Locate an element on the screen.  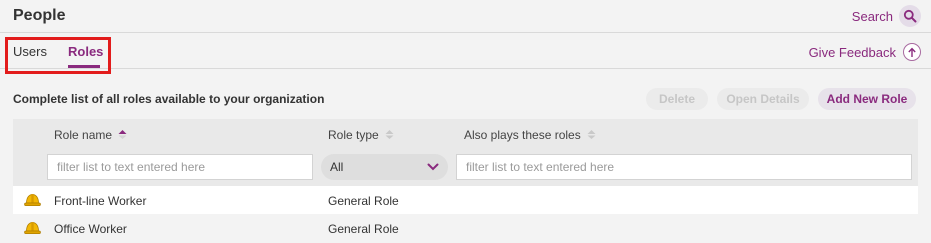
role-name-cell: Front-line Worker is located at coordinates (100, 201).